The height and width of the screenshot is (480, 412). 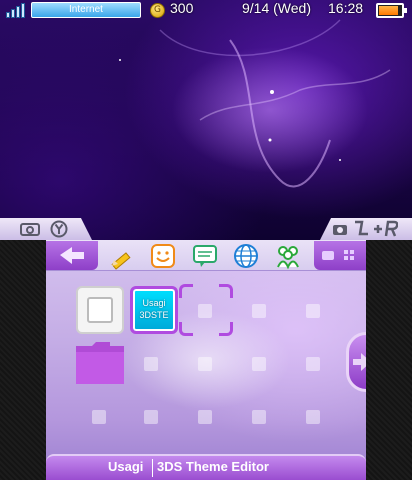 I want to click on chat-icon, so click(x=205, y=256).